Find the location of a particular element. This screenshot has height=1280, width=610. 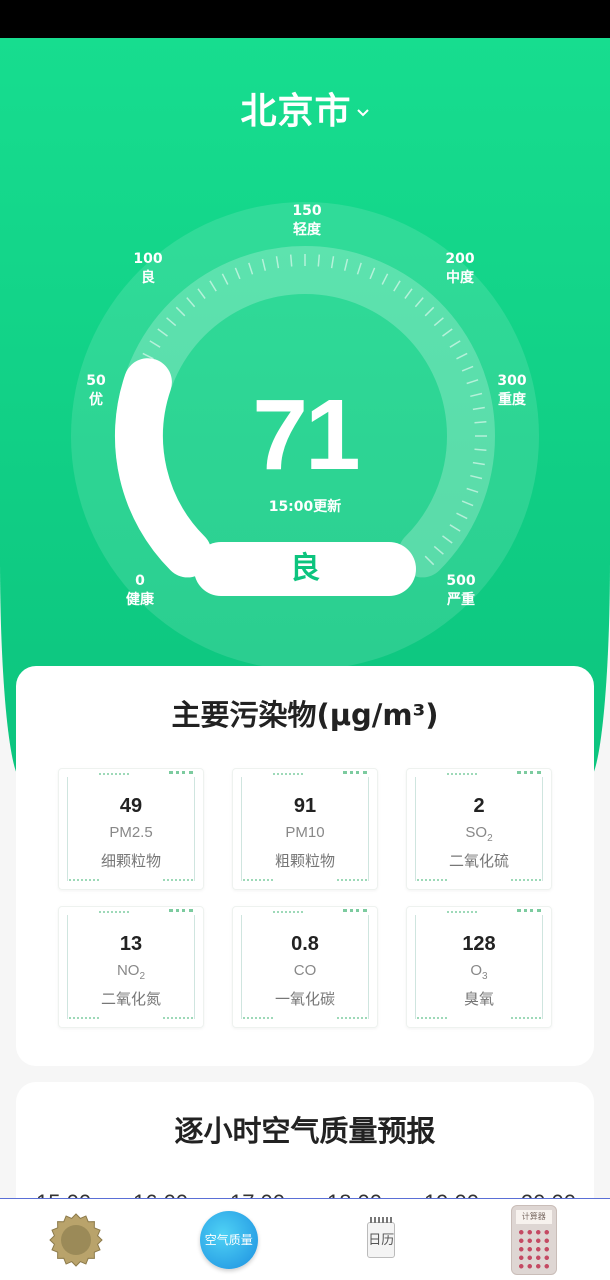

pollutant-o3: 128 O3 臭氧 is located at coordinates (479, 967).